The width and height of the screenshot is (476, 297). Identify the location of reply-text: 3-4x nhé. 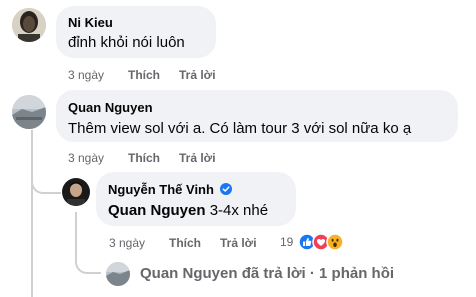
(239, 210).